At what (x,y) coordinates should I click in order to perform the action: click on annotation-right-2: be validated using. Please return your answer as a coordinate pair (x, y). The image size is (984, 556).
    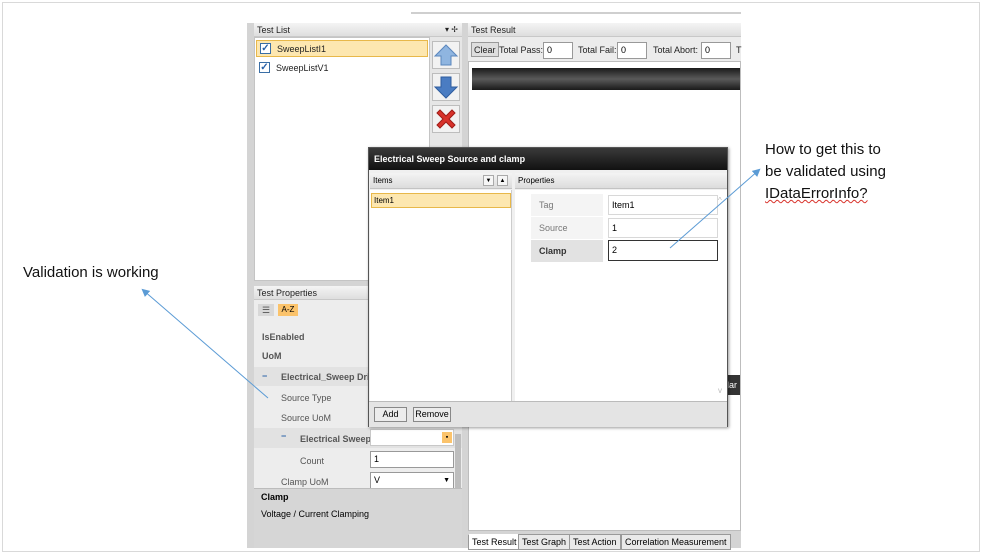
    Looking at the image, I should click on (825, 171).